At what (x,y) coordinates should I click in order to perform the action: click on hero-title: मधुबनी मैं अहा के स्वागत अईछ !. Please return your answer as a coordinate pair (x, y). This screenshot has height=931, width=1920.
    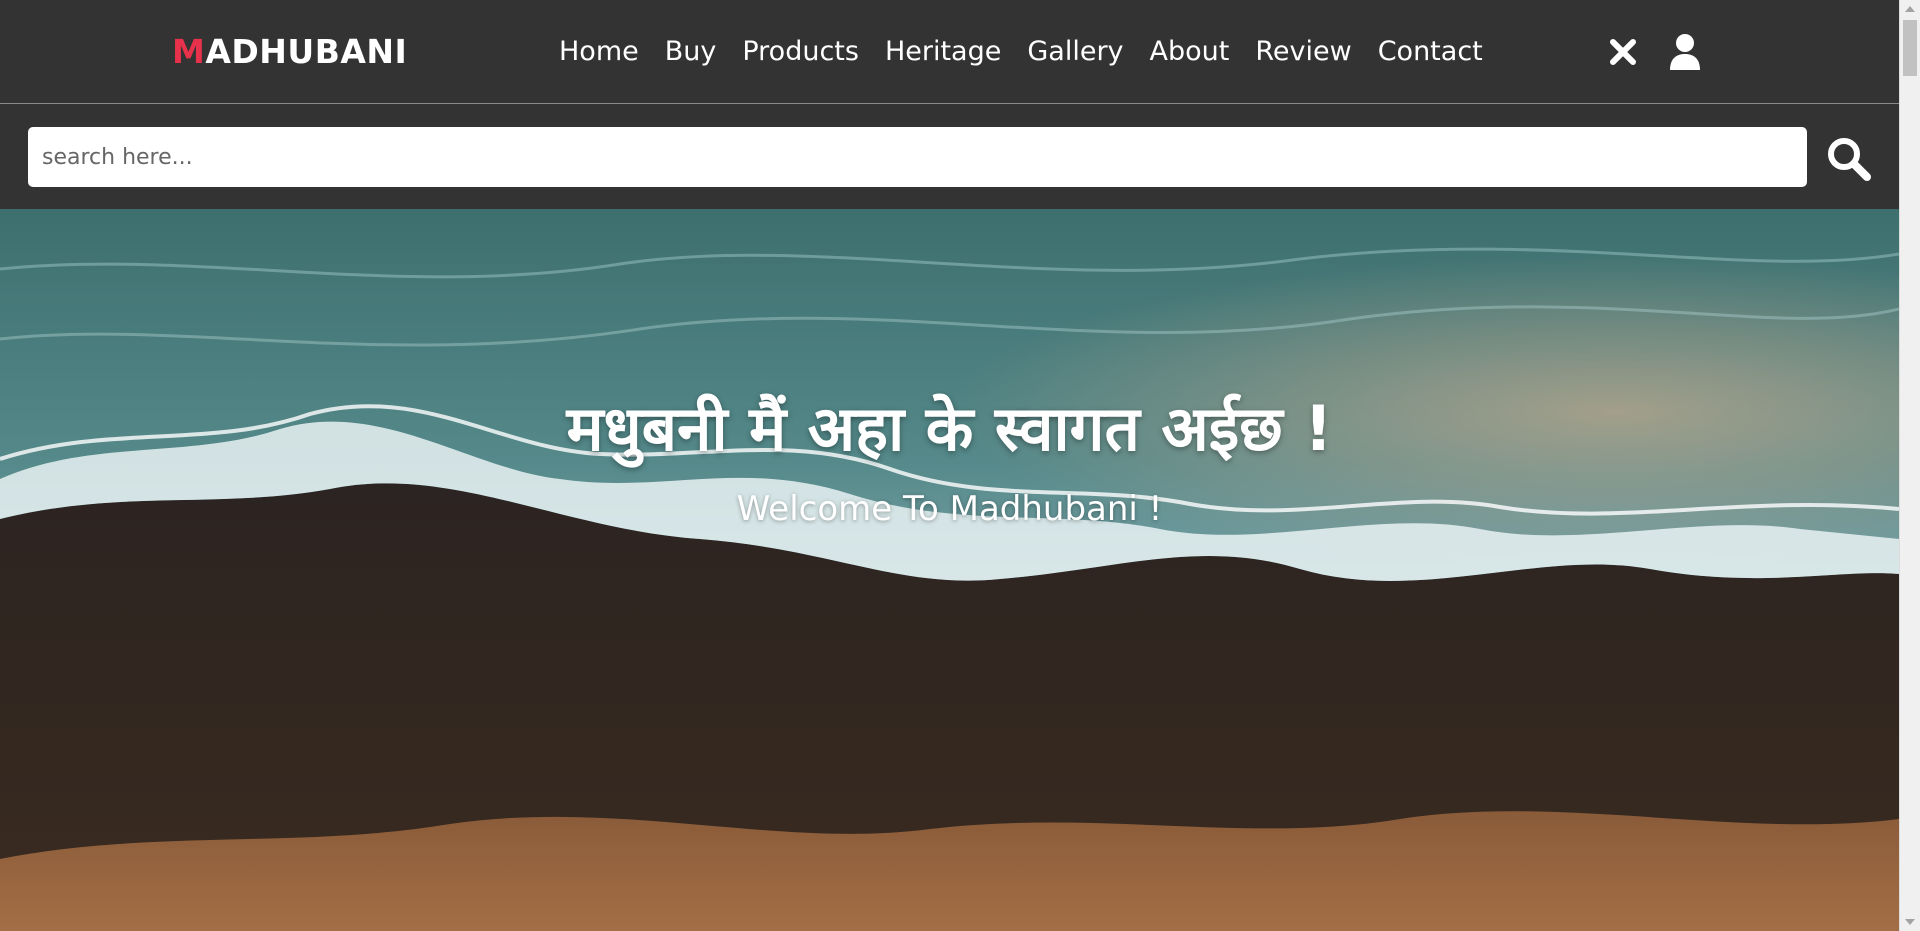
    Looking at the image, I should click on (949, 428).